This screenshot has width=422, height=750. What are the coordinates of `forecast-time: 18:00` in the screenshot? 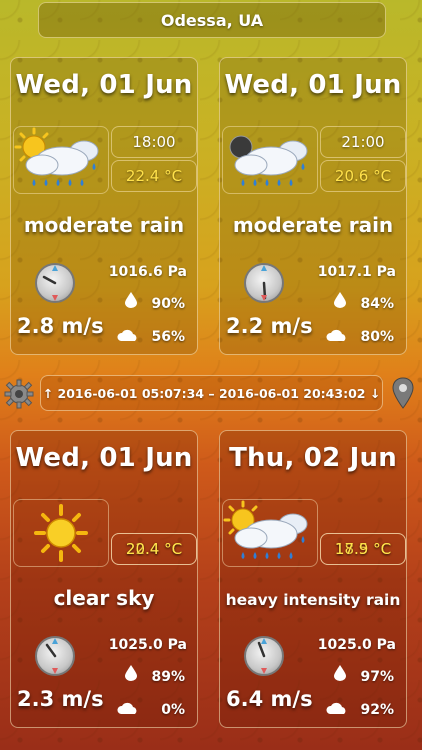 It's located at (154, 142).